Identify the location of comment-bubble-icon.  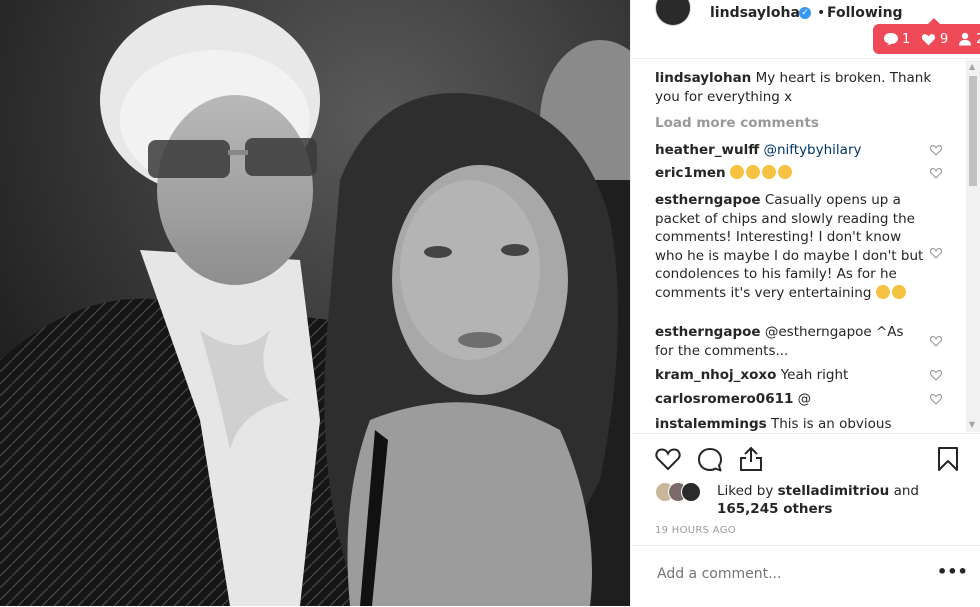
(710, 460).